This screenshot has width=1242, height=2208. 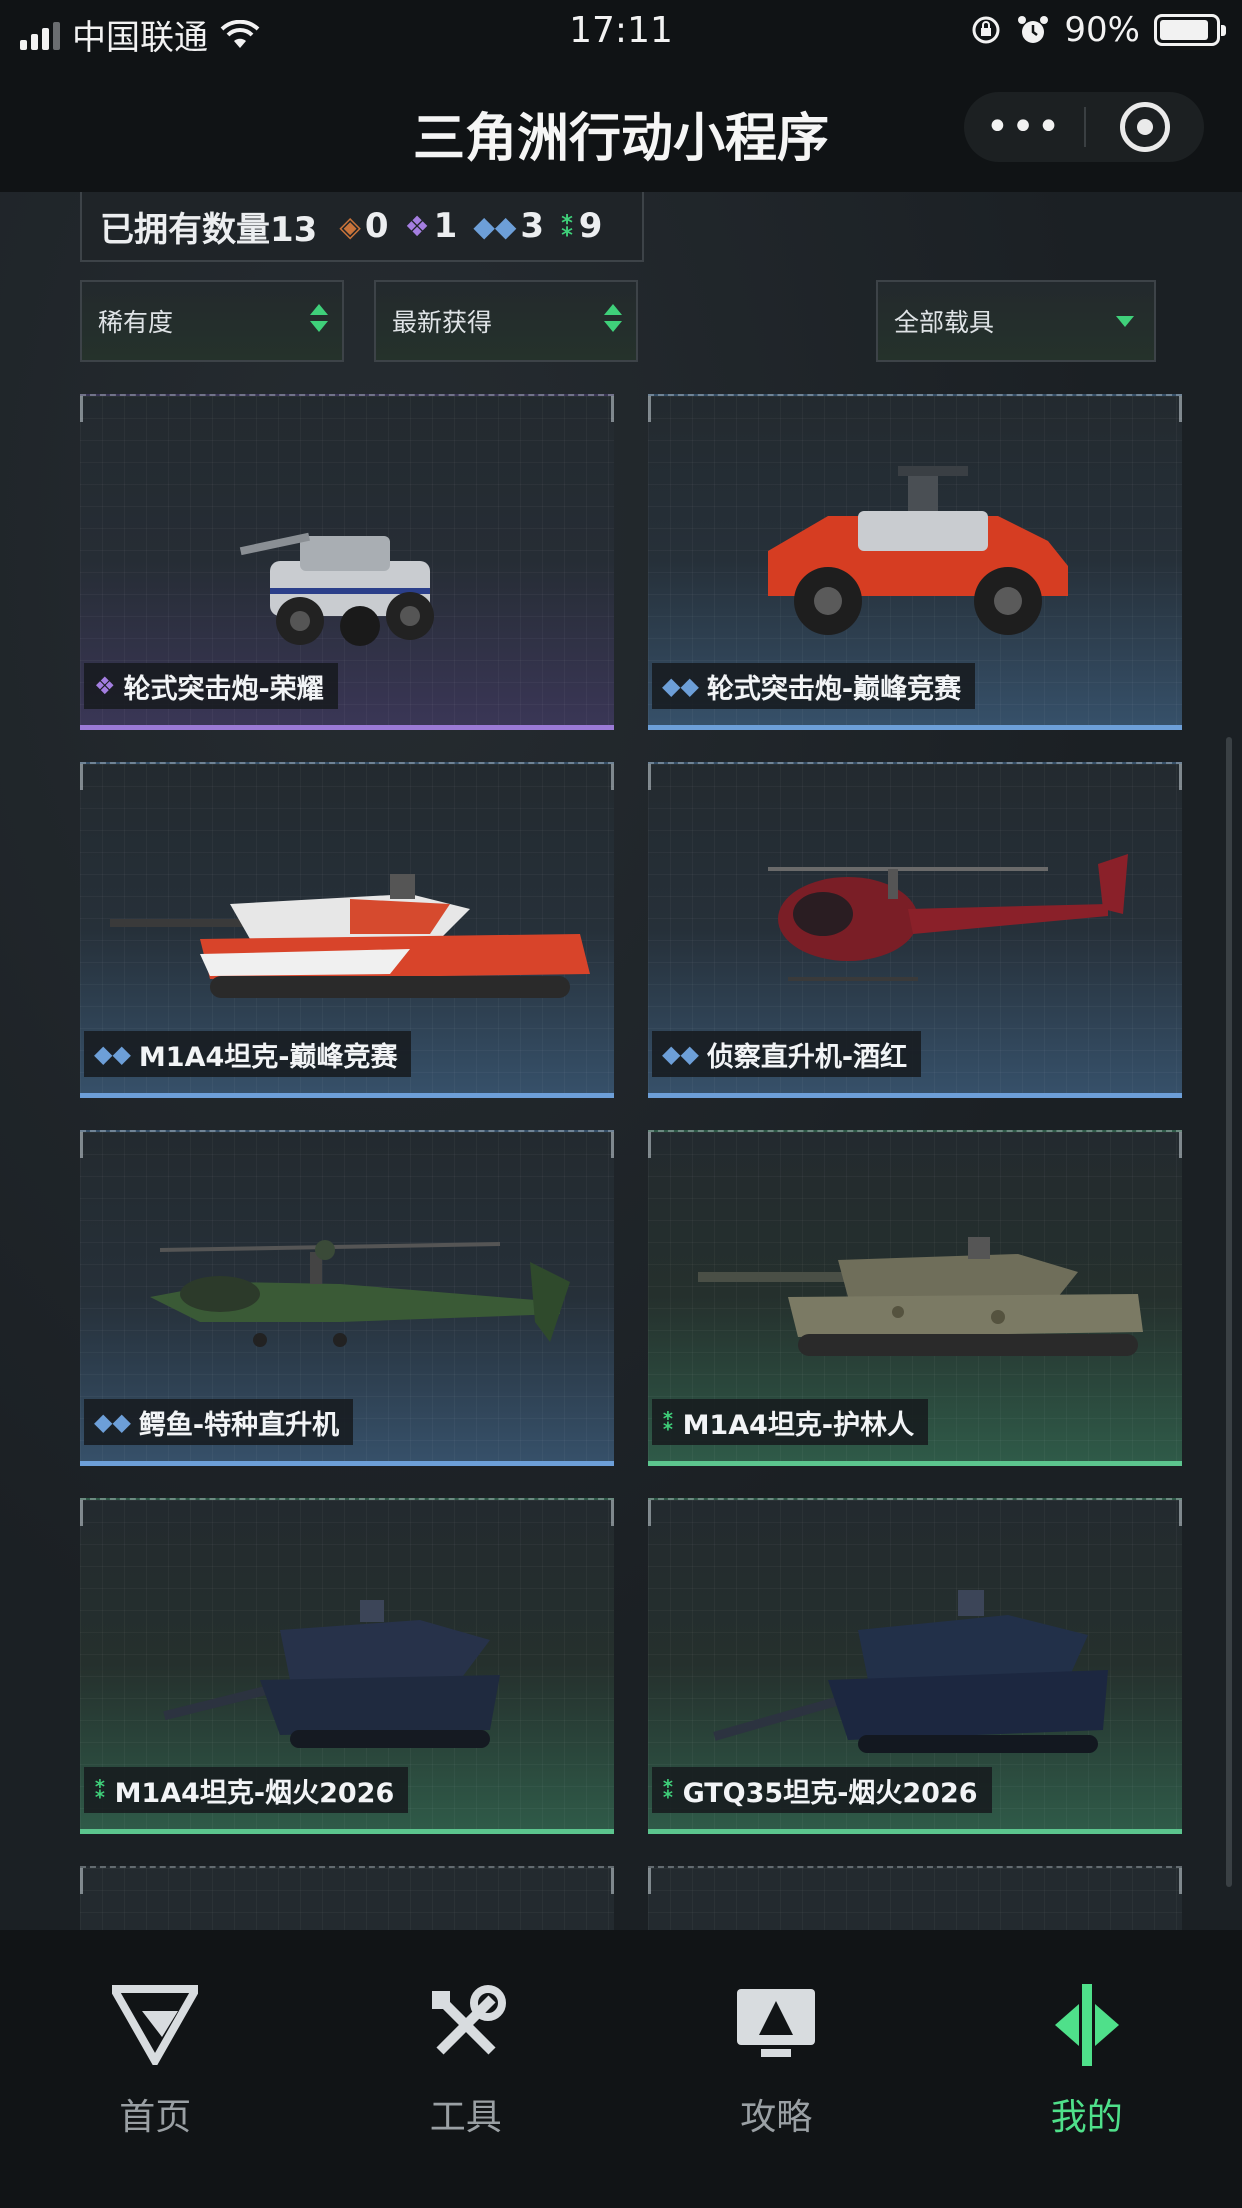 What do you see at coordinates (798, 1425) in the screenshot?
I see `vehicle-name: M1A4坦克-护林人` at bounding box center [798, 1425].